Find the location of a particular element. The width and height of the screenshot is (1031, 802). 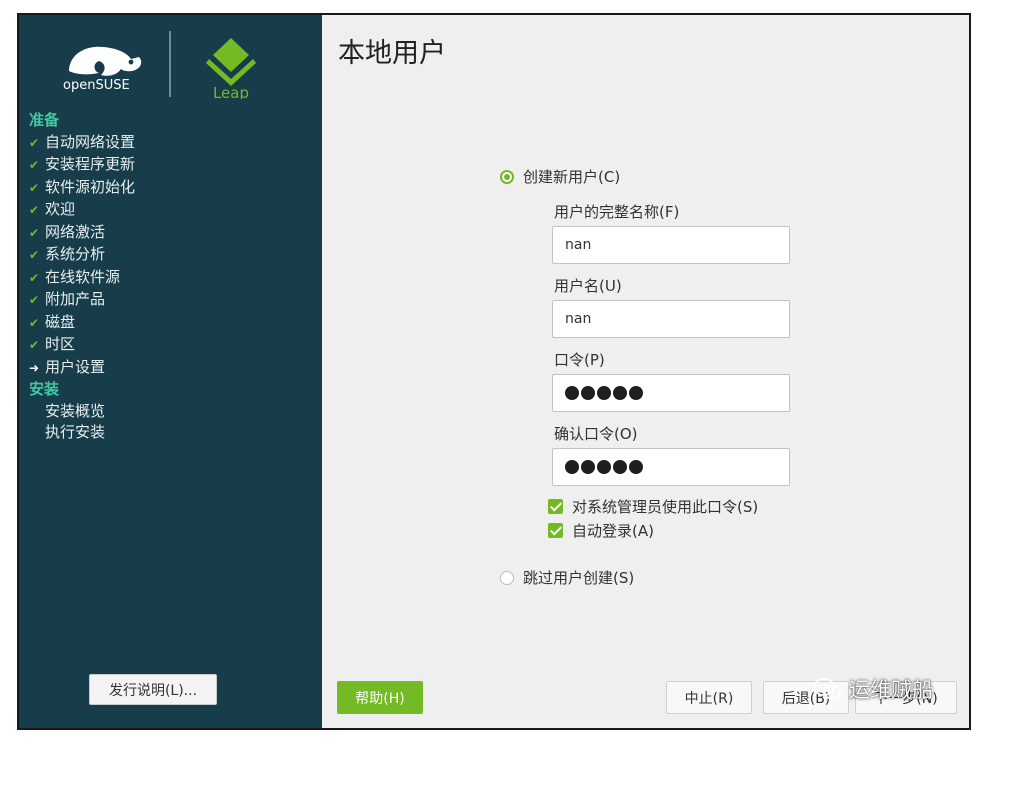

svg-text: openSUSE is located at coordinates (96, 85).